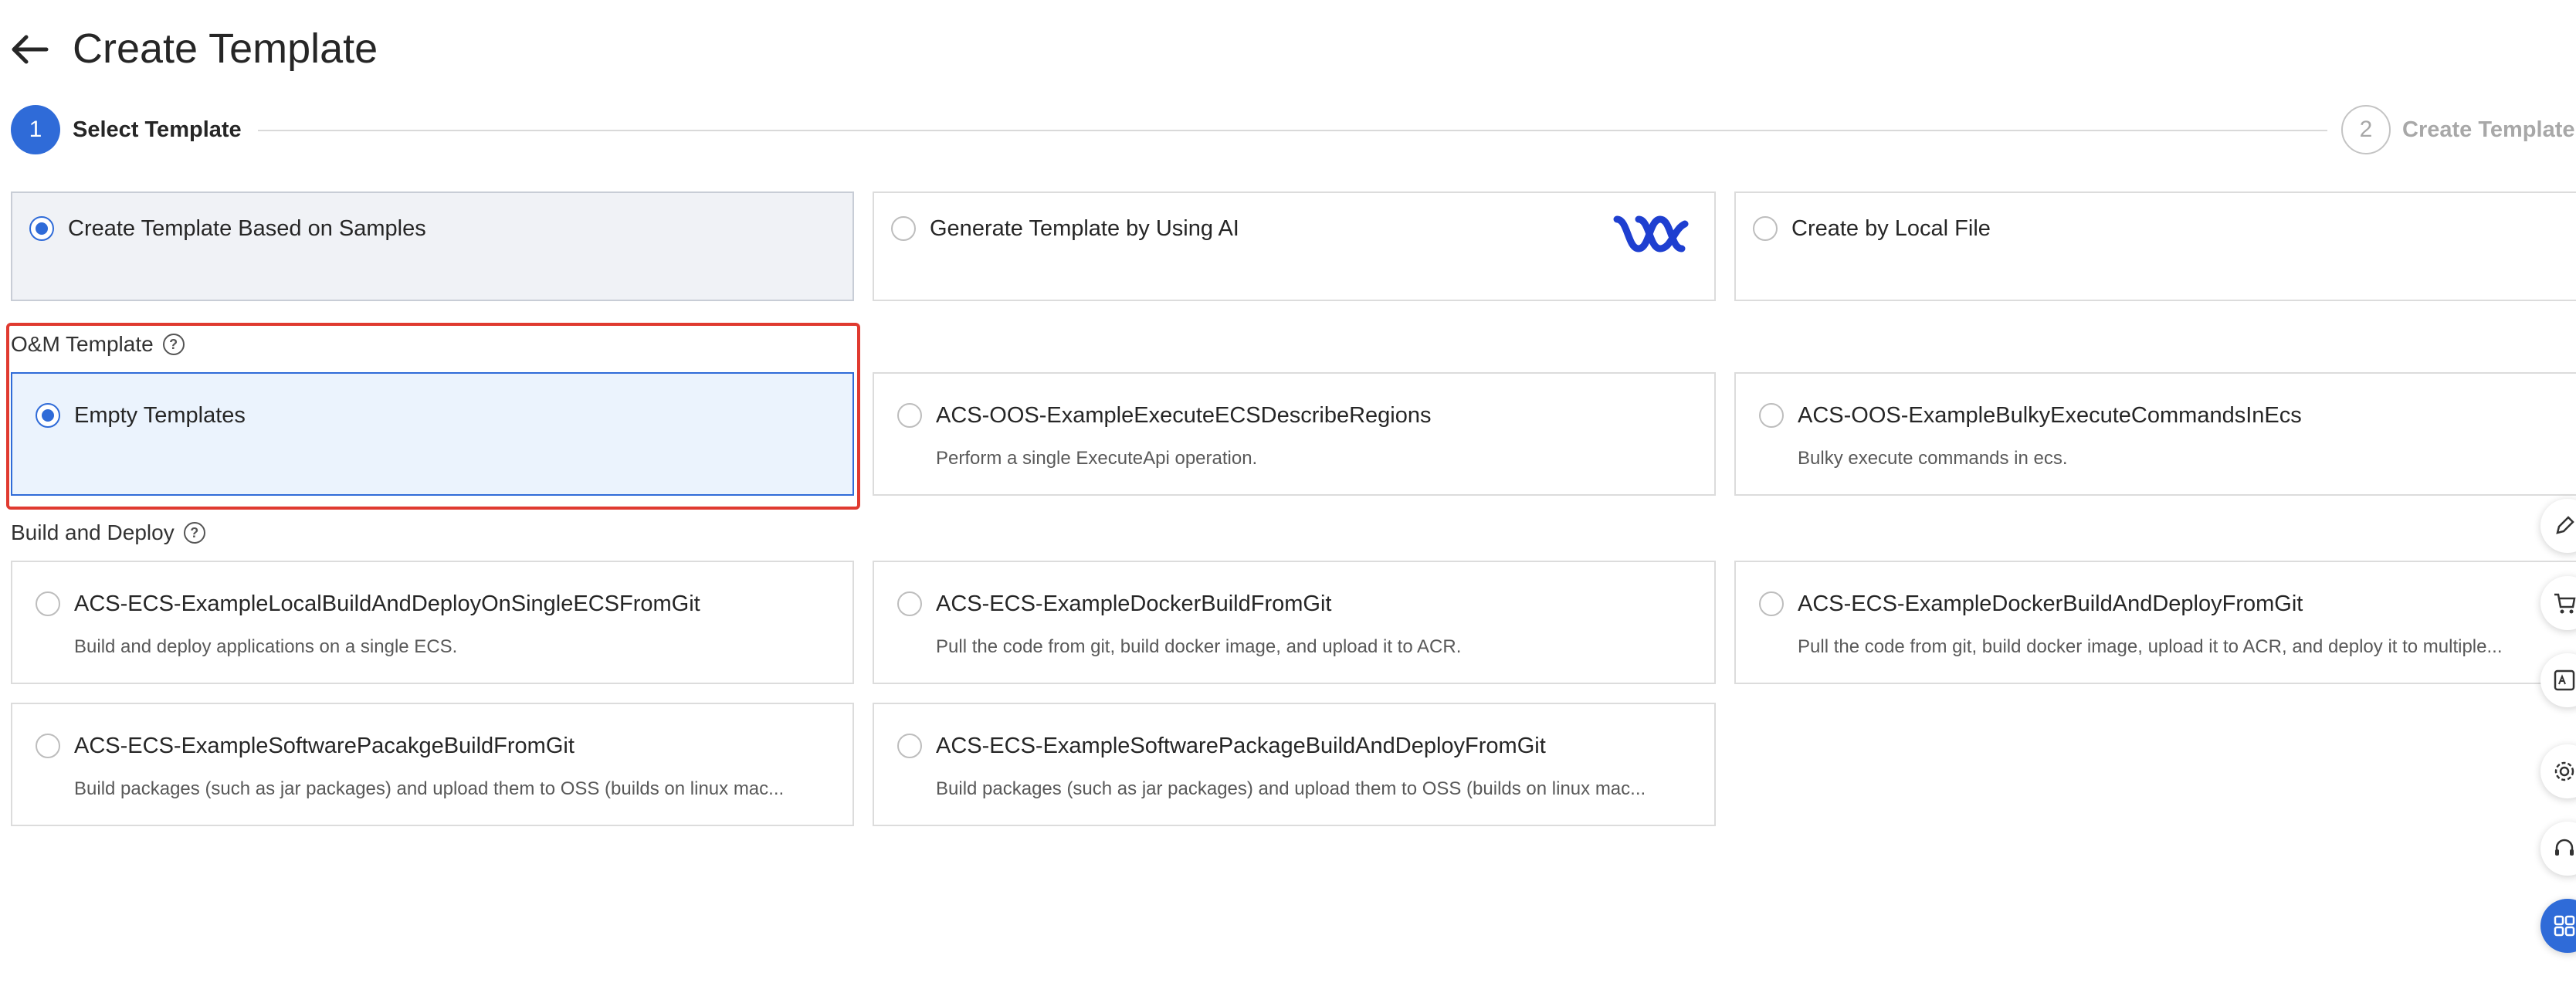 The width and height of the screenshot is (2576, 993). Describe the element at coordinates (157, 129) in the screenshot. I see `step-1-label: Select Template` at that location.